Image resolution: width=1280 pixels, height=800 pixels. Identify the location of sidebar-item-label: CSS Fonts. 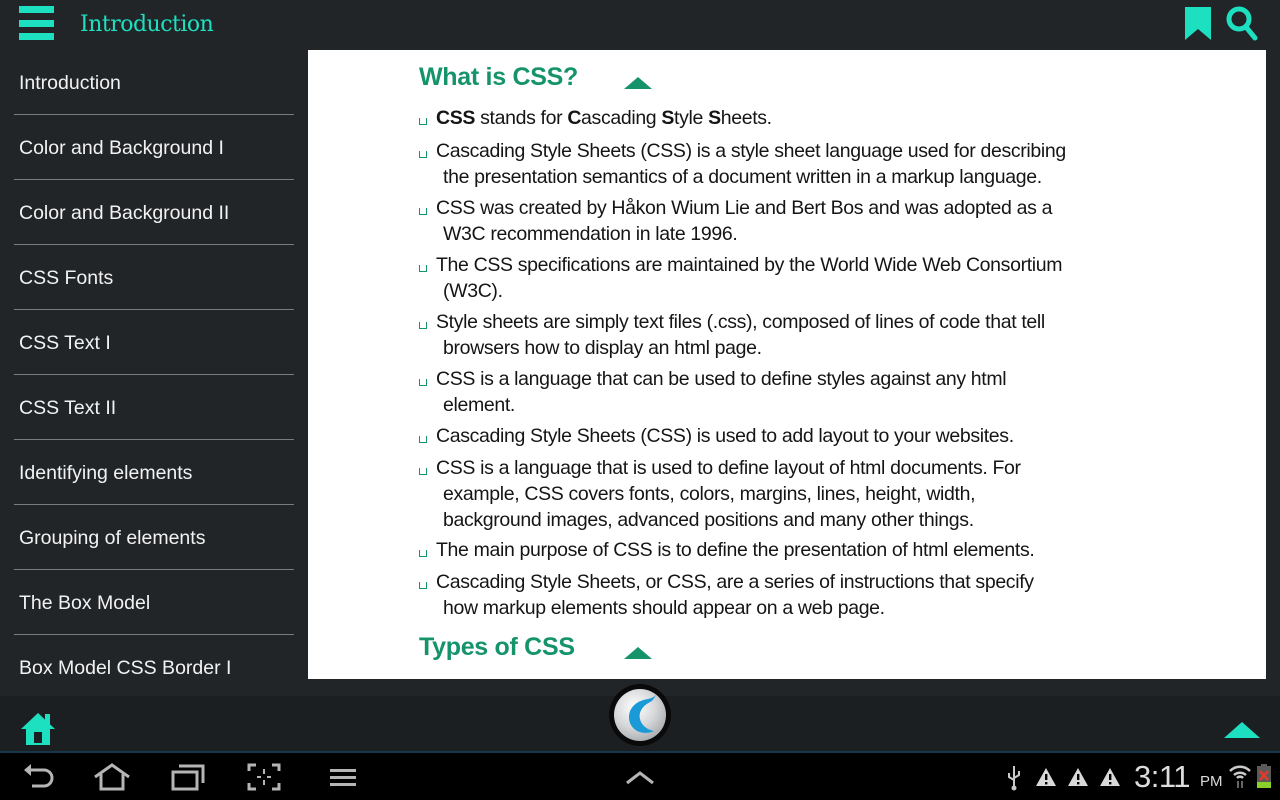
(66, 278).